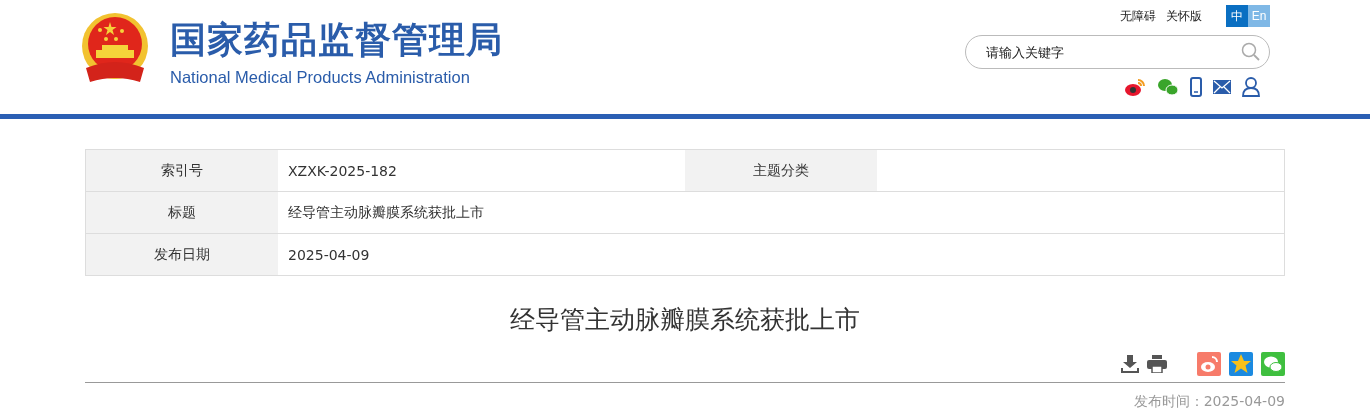 This screenshot has width=1370, height=415. I want to click on user-icon, so click(1251, 87).